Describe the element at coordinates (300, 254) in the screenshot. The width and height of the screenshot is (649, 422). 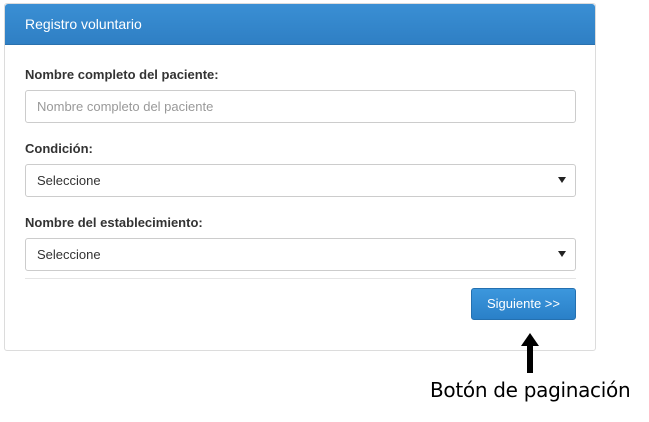
I see `establishment-select: Seleccione` at that location.